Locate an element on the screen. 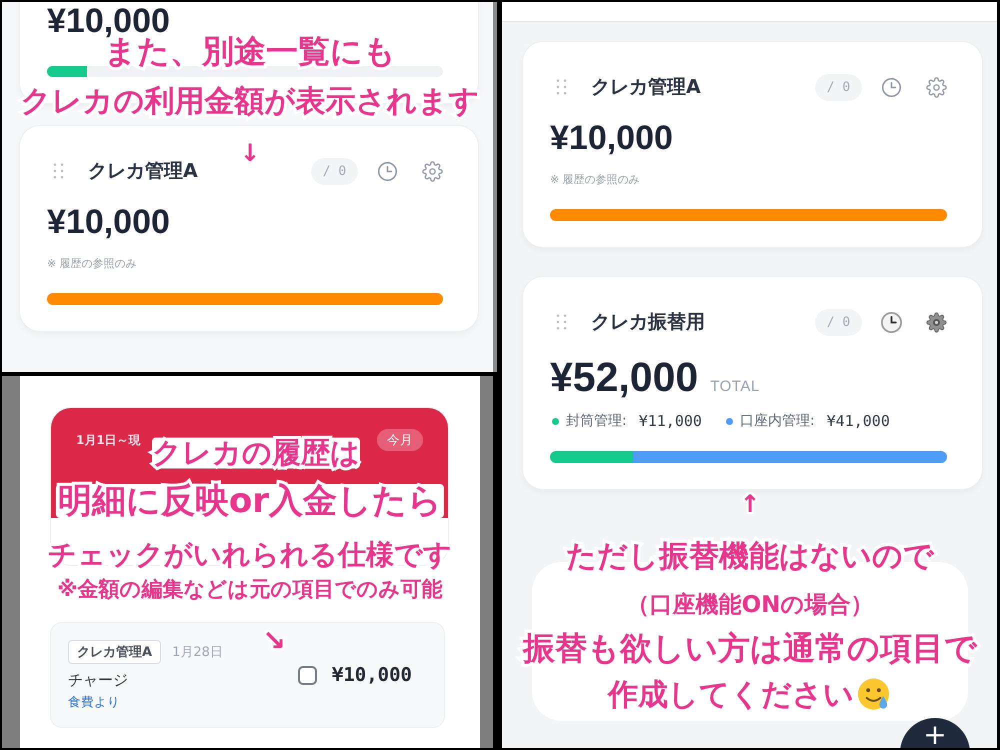 Image resolution: width=1000 pixels, height=750 pixels. legend-value: ¥41,000 is located at coordinates (858, 421).